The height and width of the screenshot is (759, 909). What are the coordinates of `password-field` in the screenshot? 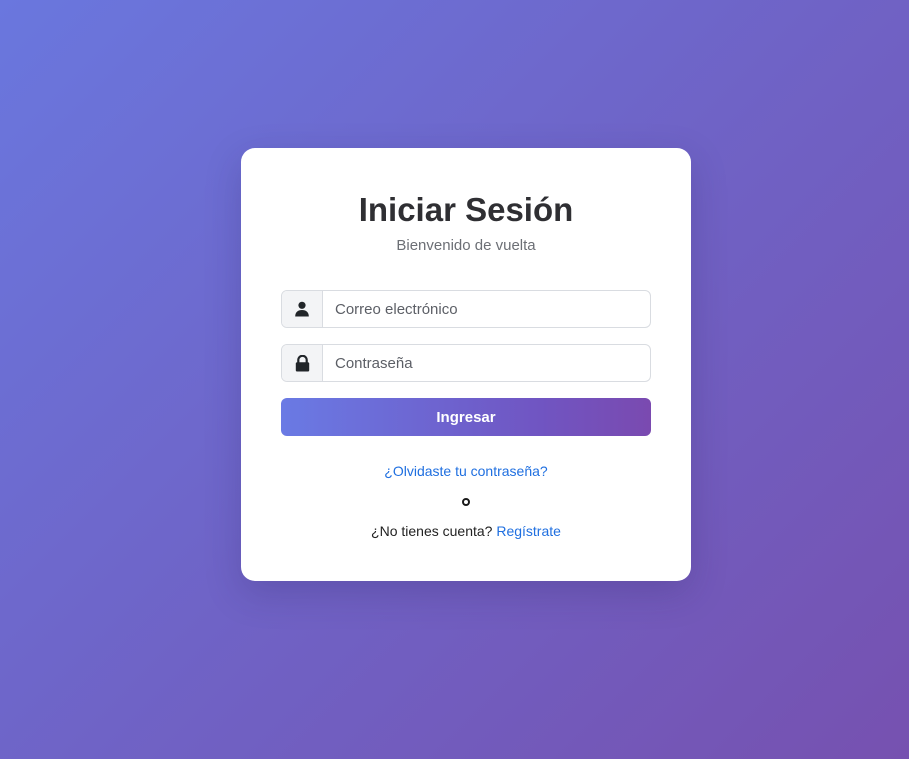 It's located at (486, 363).